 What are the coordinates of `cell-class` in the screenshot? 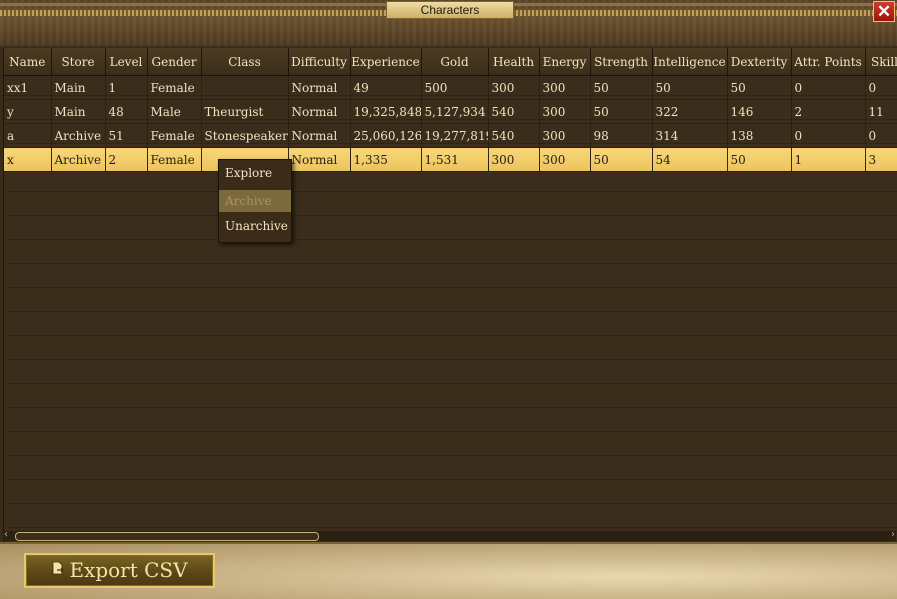 It's located at (245, 87).